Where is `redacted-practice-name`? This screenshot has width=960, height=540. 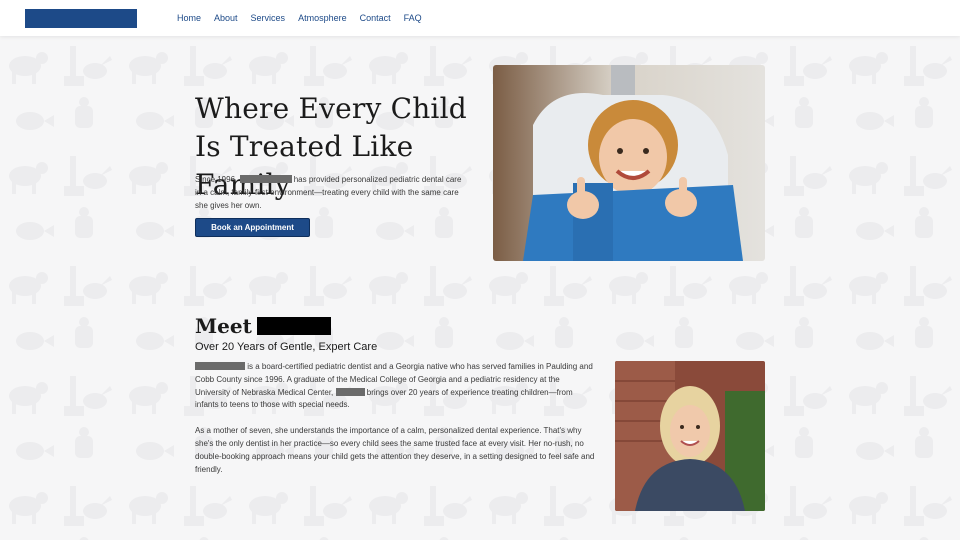 redacted-practice-name is located at coordinates (265, 179).